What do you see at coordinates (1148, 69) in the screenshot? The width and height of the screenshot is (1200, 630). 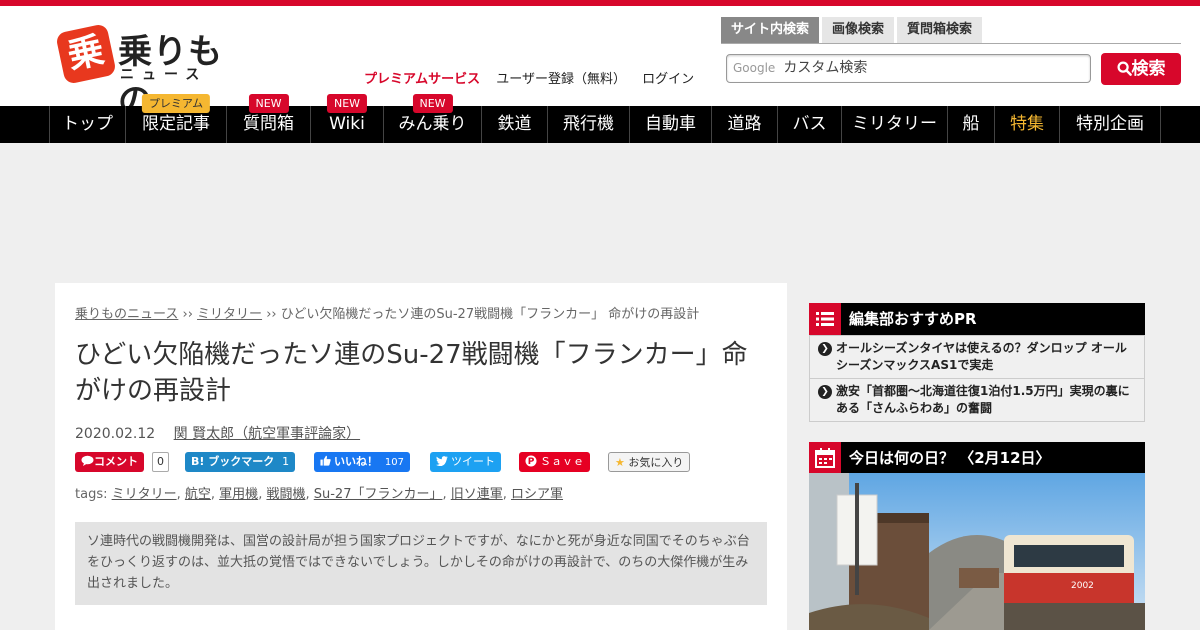 I see `search-button-label: 検索` at bounding box center [1148, 69].